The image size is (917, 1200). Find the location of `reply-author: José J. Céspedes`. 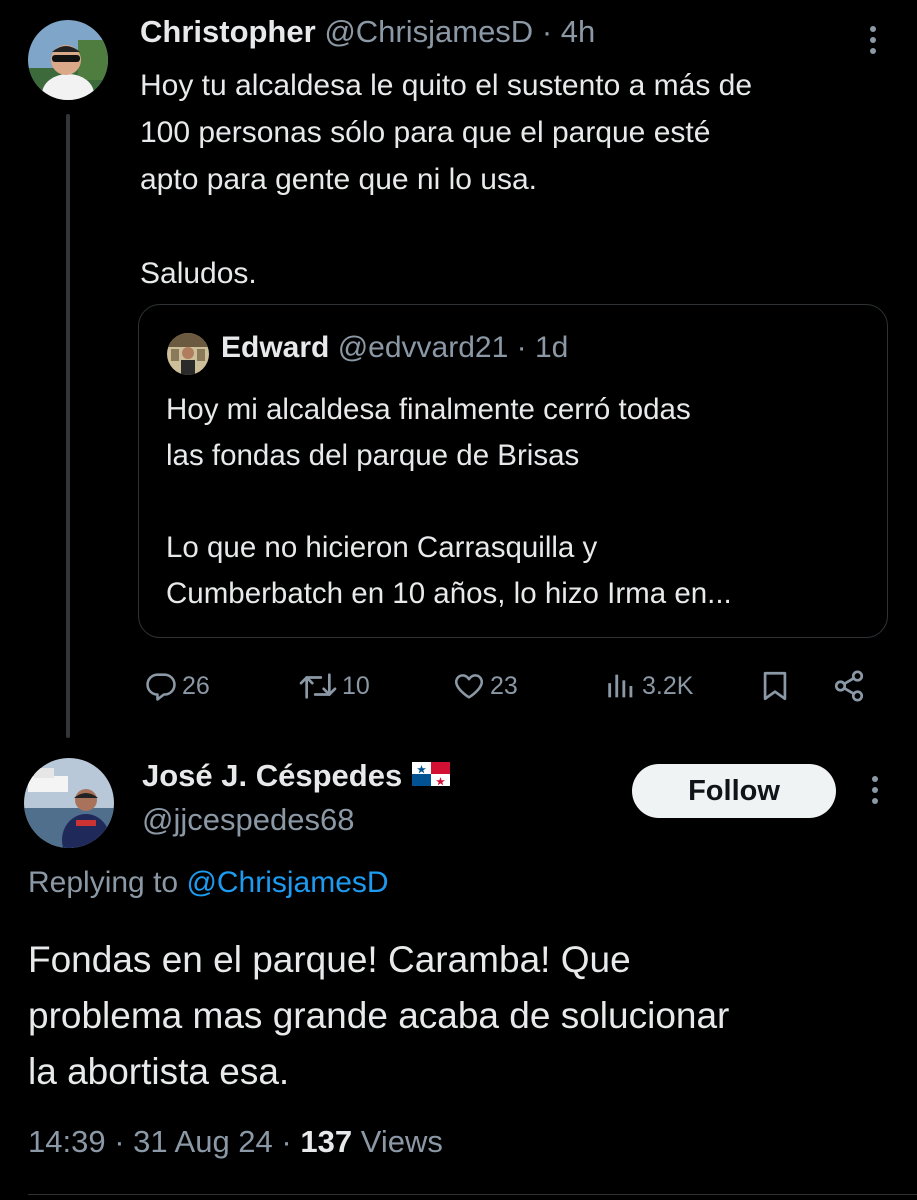

reply-author: José J. Céspedes is located at coordinates (296, 776).